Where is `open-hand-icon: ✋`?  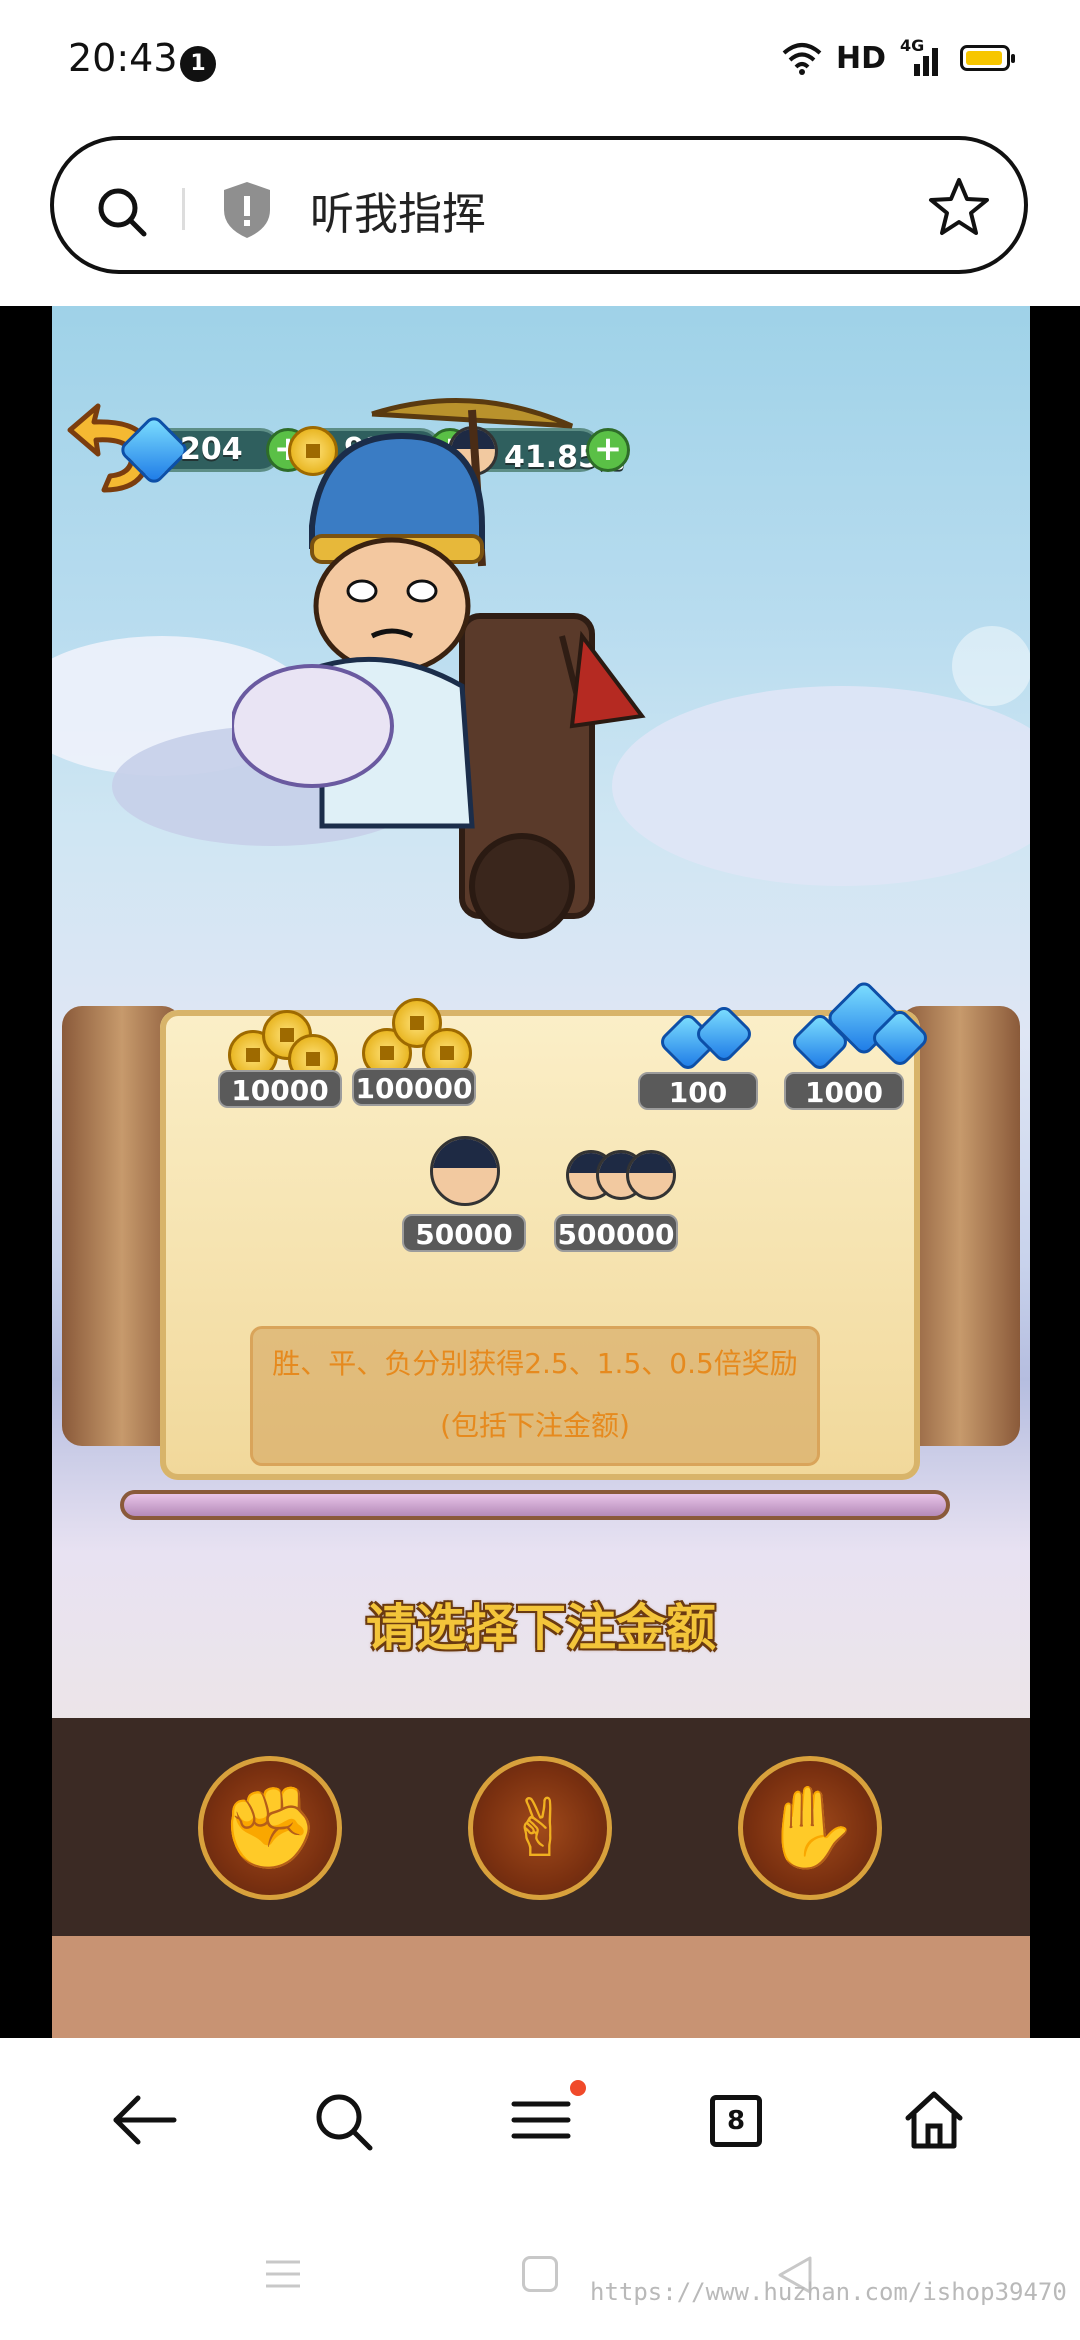 open-hand-icon: ✋ is located at coordinates (810, 1827).